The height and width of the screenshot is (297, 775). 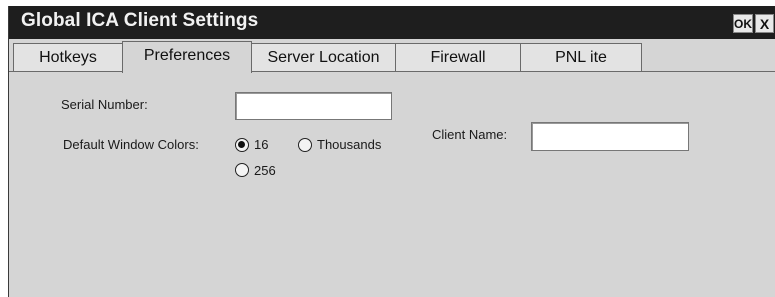 I want to click on color-256-radio, so click(x=242, y=170).